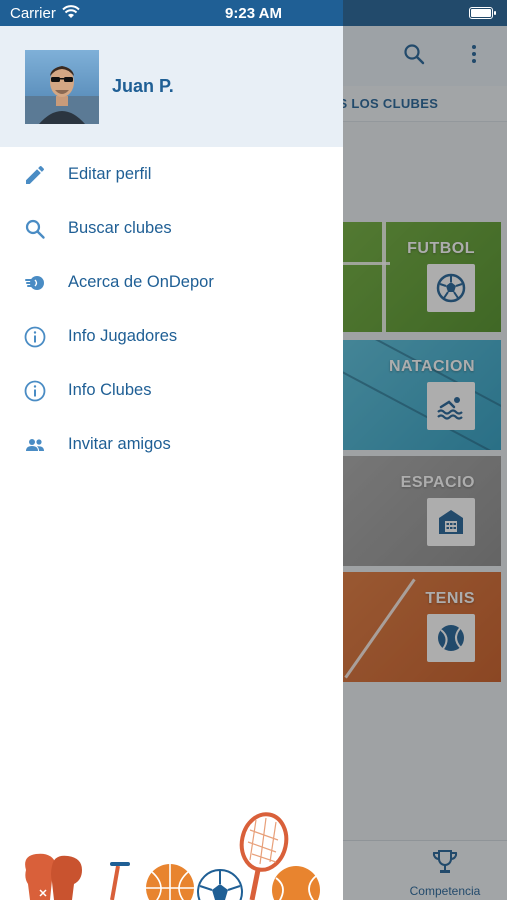 The image size is (507, 900). What do you see at coordinates (110, 390) in the screenshot?
I see `menu-item-label: Info Clubes` at bounding box center [110, 390].